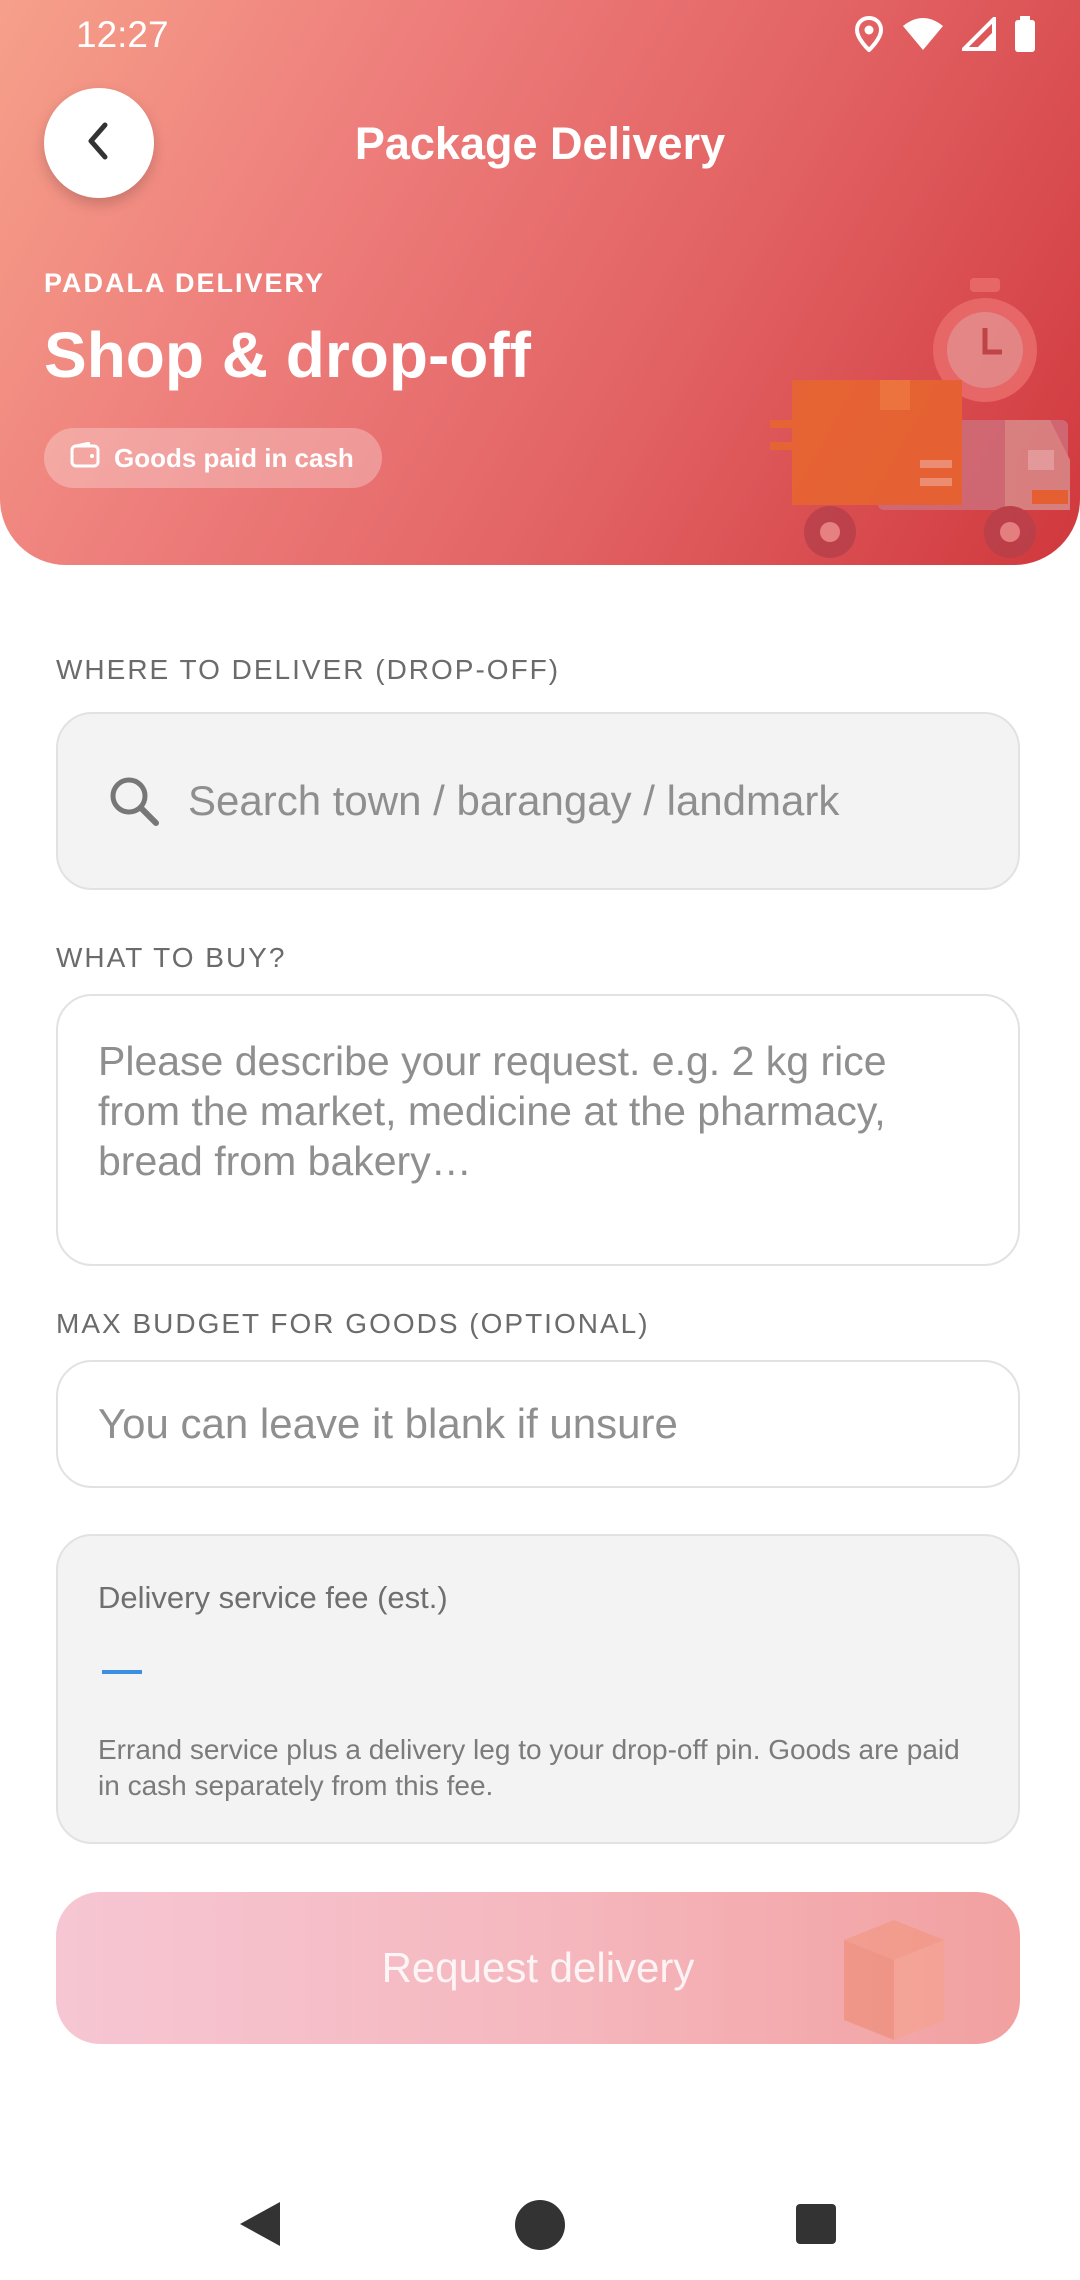  Describe the element at coordinates (122, 1672) in the screenshot. I see `fee-value-placeholder` at that location.